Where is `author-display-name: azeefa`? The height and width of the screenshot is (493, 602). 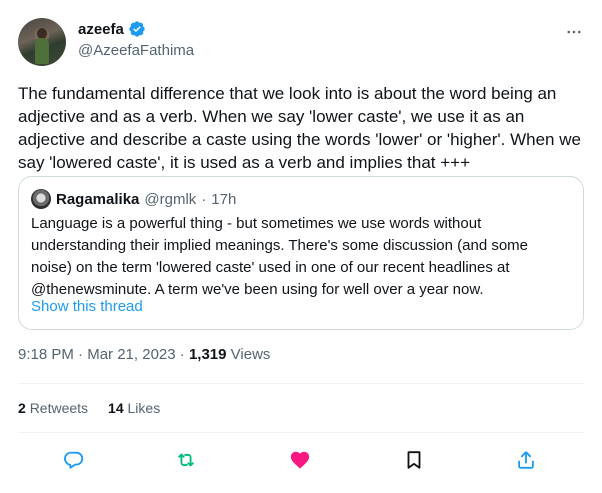 author-display-name: azeefa is located at coordinates (101, 29).